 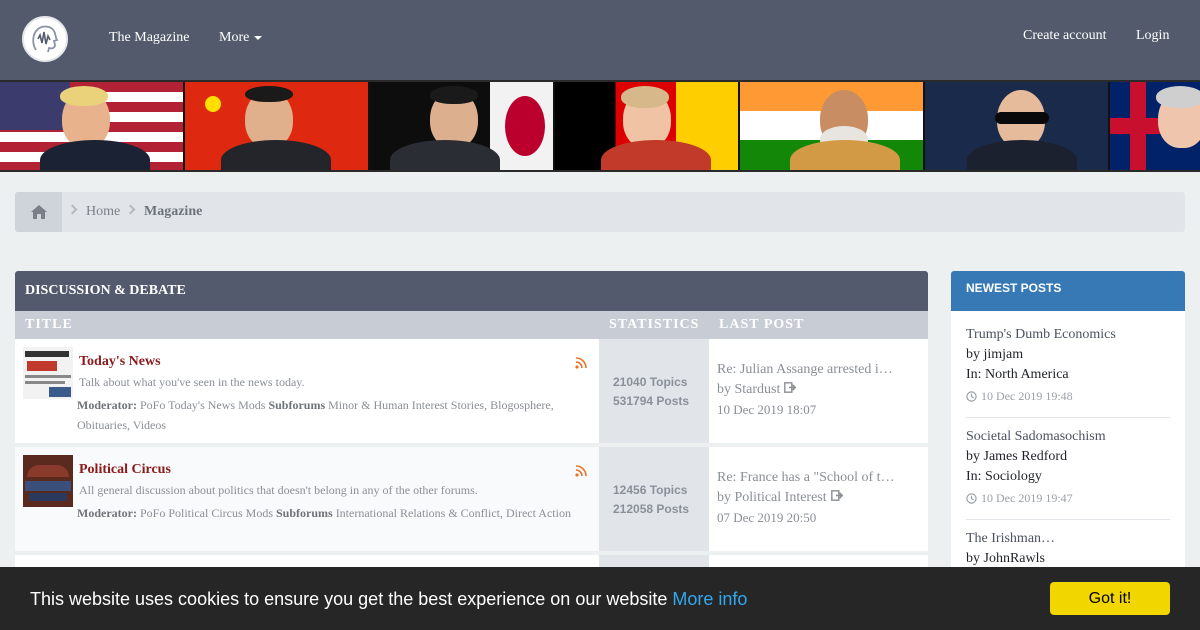 I want to click on site-logo, so click(x=45, y=39).